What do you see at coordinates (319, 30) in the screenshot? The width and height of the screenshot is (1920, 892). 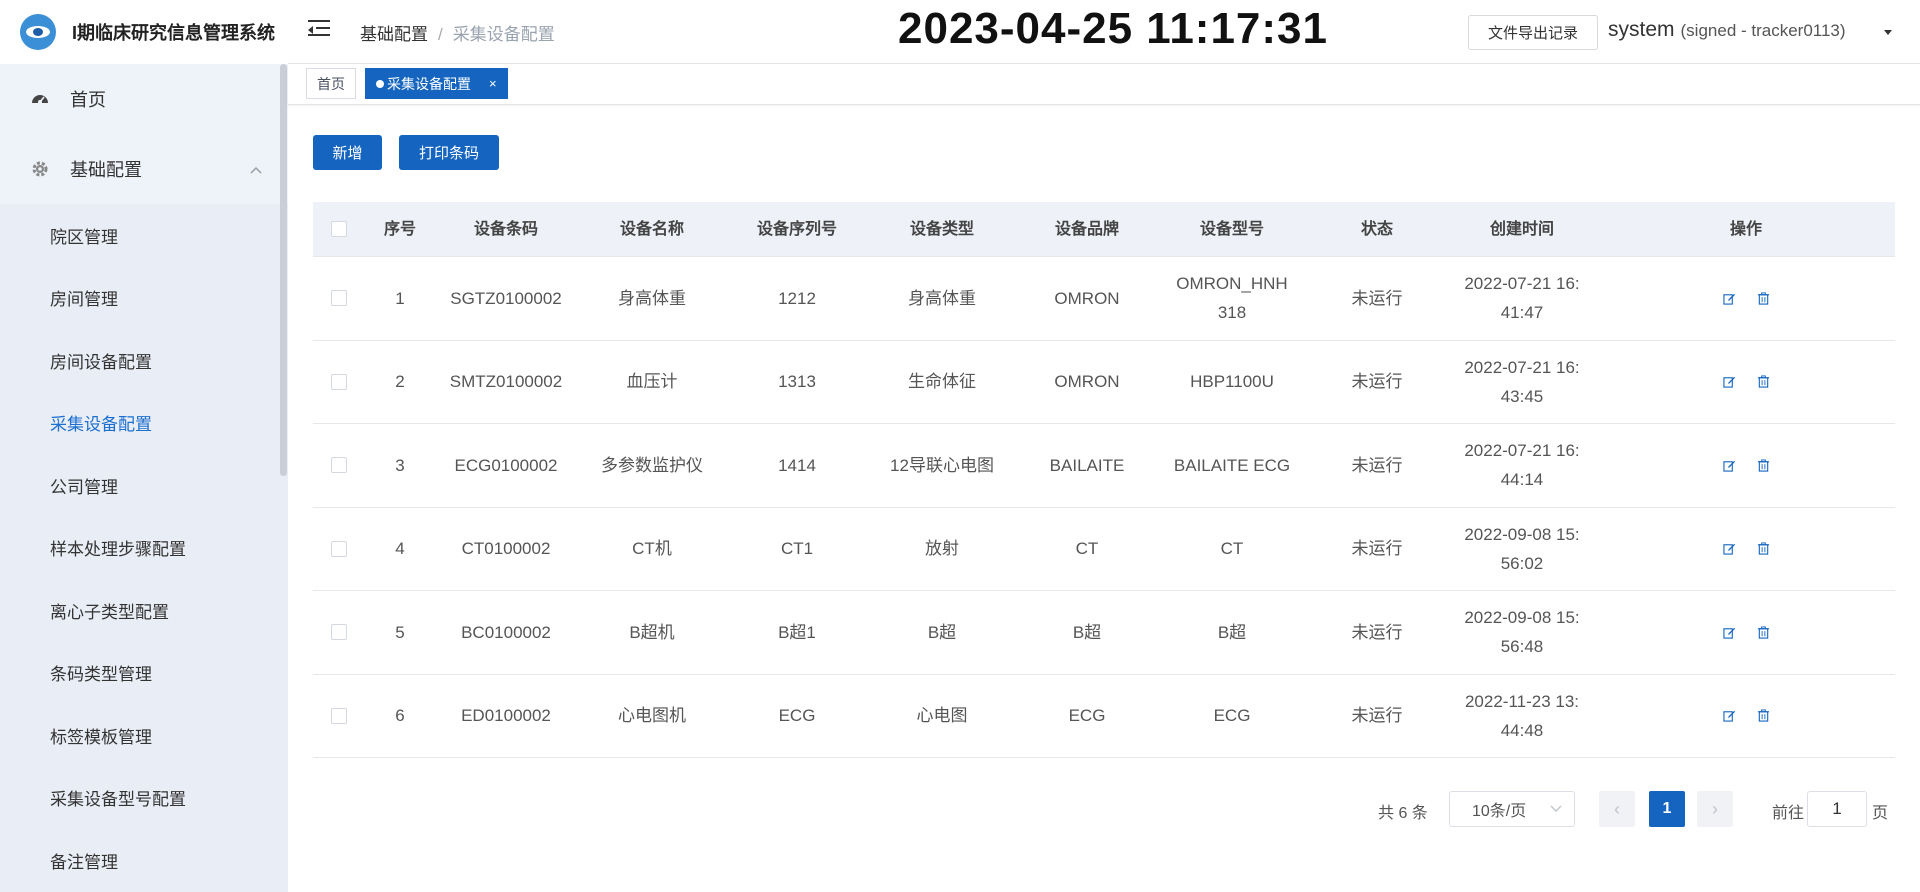 I see `collapse-menu-icon` at bounding box center [319, 30].